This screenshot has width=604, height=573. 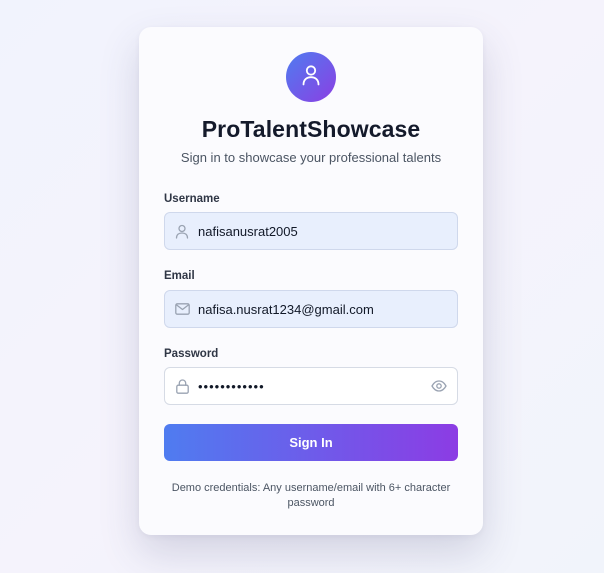 I want to click on lock-icon, so click(x=182, y=386).